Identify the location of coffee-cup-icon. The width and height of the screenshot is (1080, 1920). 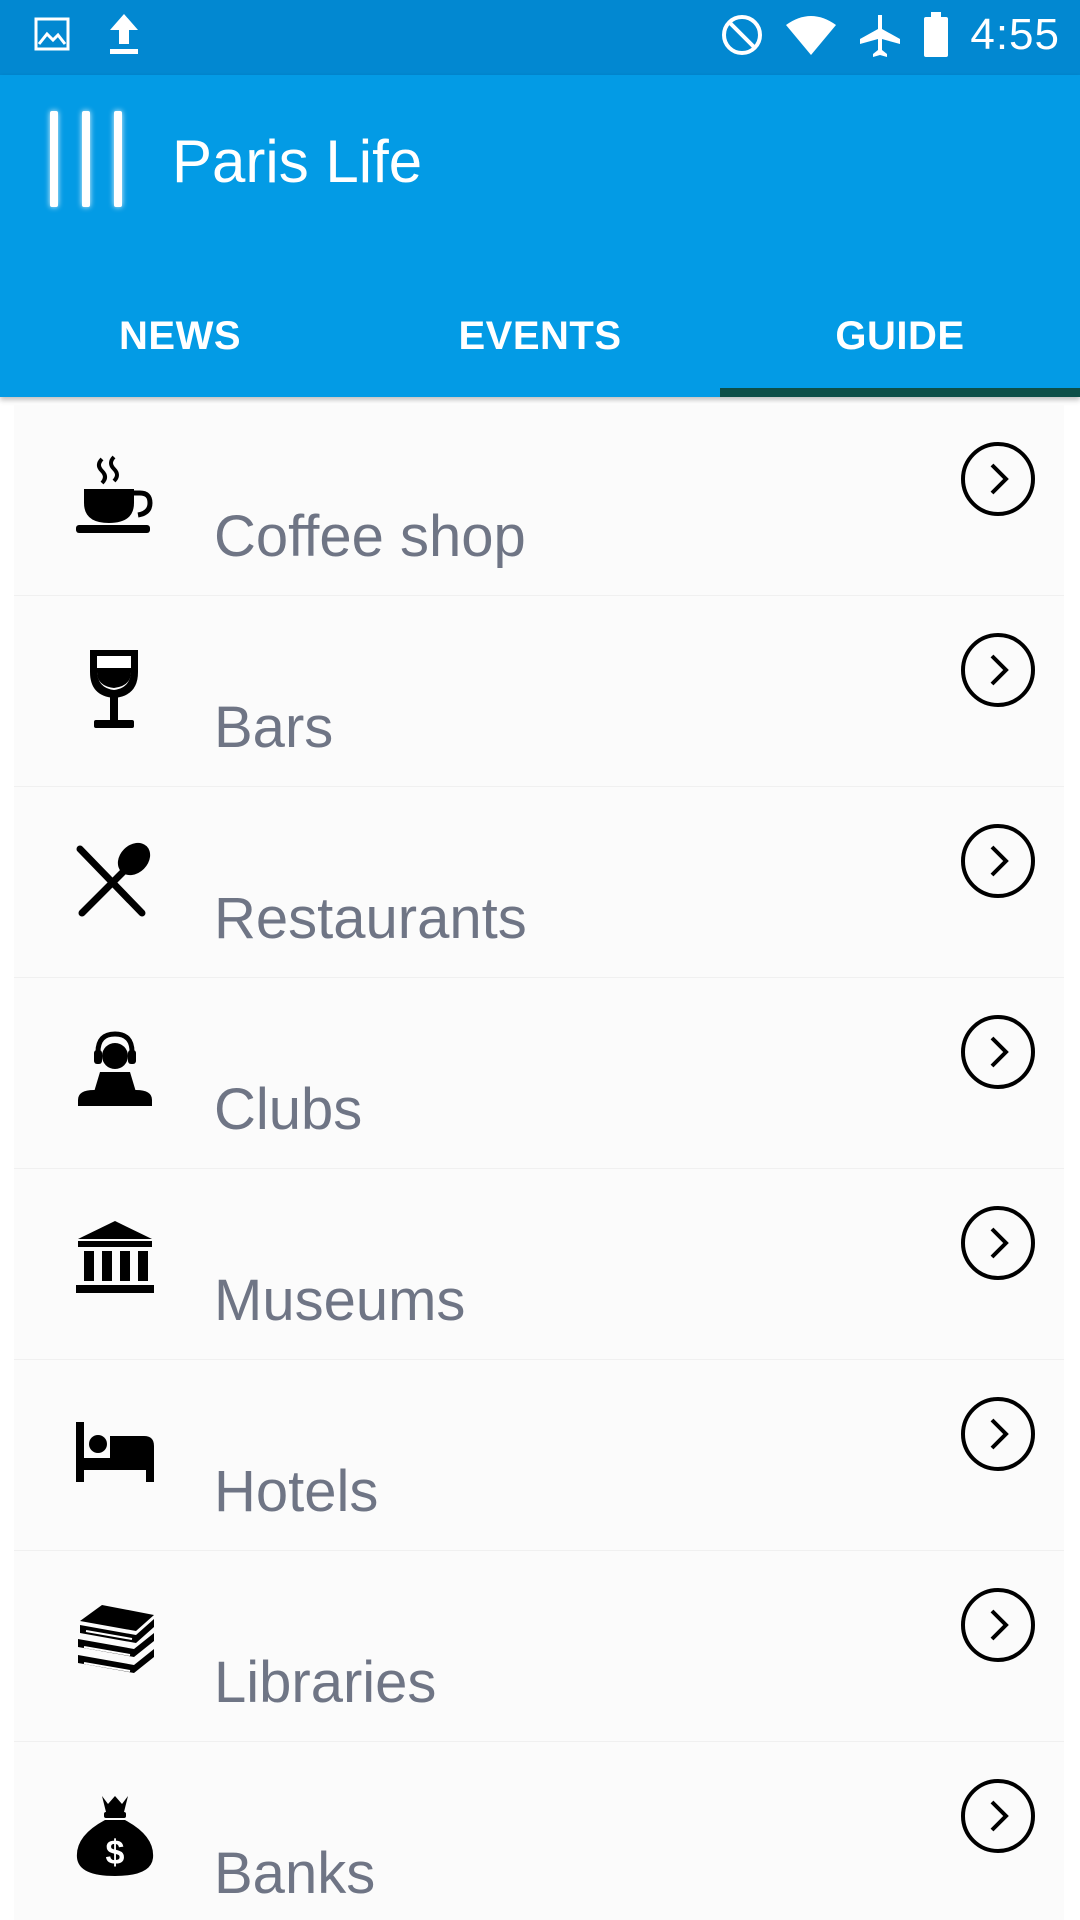
(115, 498).